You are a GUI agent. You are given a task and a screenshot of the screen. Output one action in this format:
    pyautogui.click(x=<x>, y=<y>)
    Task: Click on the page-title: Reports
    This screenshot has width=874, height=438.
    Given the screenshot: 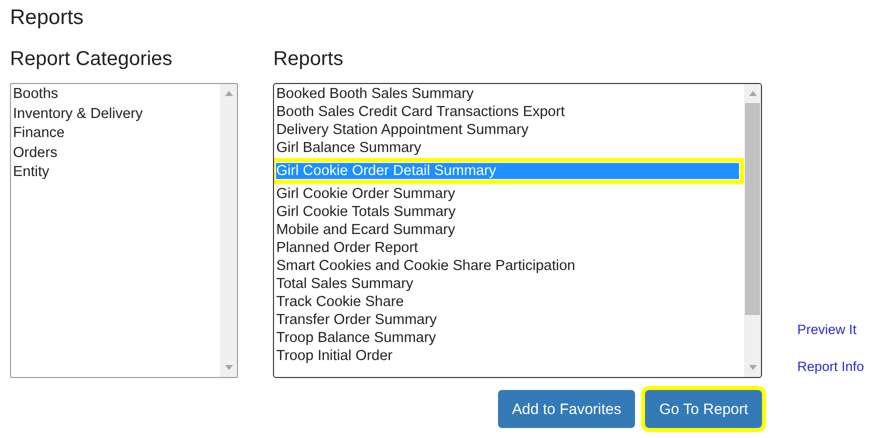 What is the action you would take?
    pyautogui.click(x=47, y=18)
    